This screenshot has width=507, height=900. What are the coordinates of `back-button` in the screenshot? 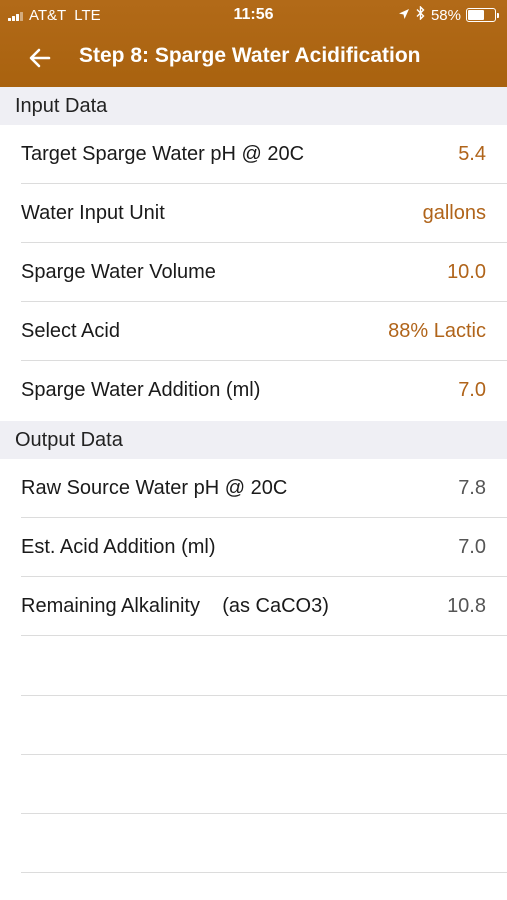 It's located at (40, 58).